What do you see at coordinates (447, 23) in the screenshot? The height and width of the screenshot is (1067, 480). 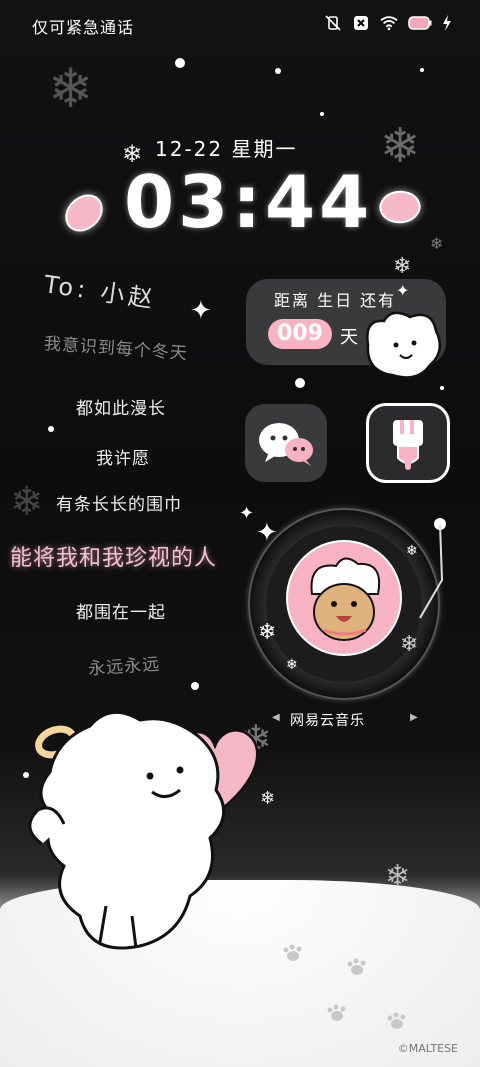 I see `charging-icon` at bounding box center [447, 23].